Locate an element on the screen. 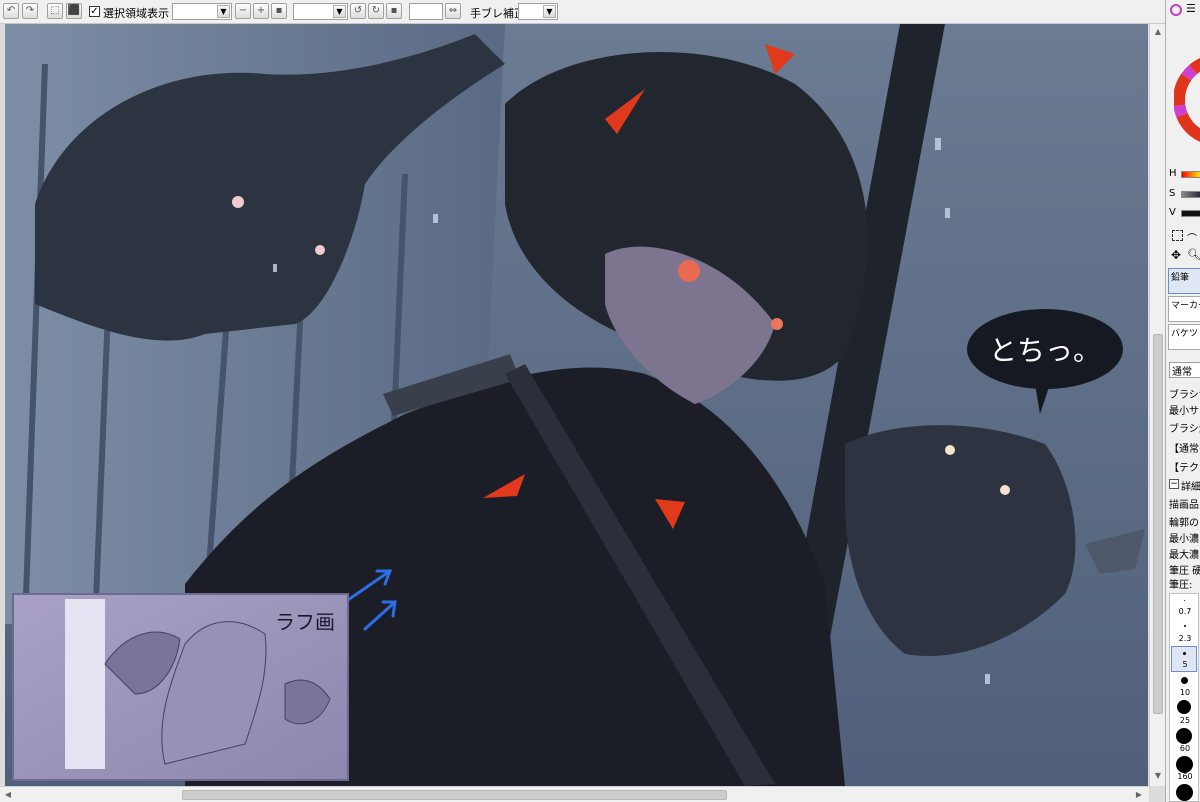 The height and width of the screenshot is (802, 1200). scroll-up-icon: ▲ is located at coordinates (1158, 32).